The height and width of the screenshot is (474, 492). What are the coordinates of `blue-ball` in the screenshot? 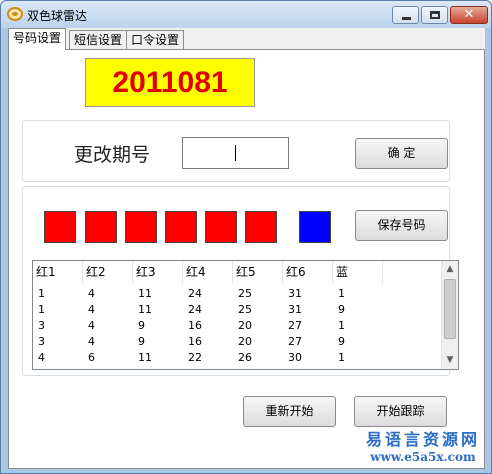 It's located at (315, 227).